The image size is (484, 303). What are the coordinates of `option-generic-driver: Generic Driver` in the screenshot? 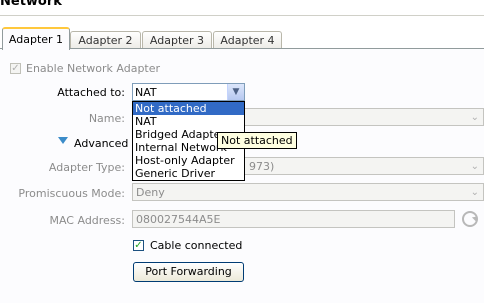 It's located at (188, 173).